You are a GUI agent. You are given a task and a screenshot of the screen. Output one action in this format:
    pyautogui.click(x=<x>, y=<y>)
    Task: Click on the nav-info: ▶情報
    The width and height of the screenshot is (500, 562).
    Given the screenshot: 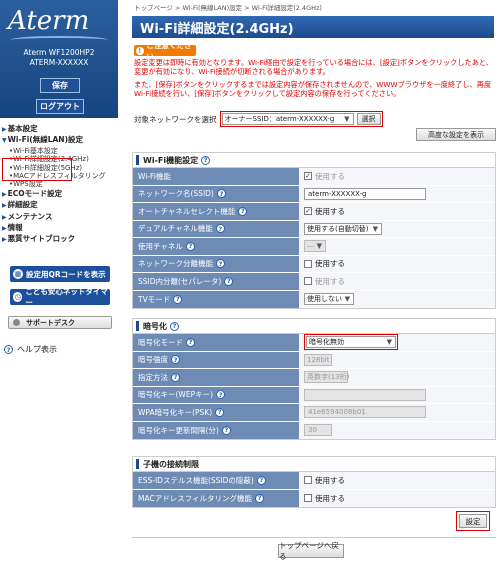 What is the action you would take?
    pyautogui.click(x=60, y=228)
    